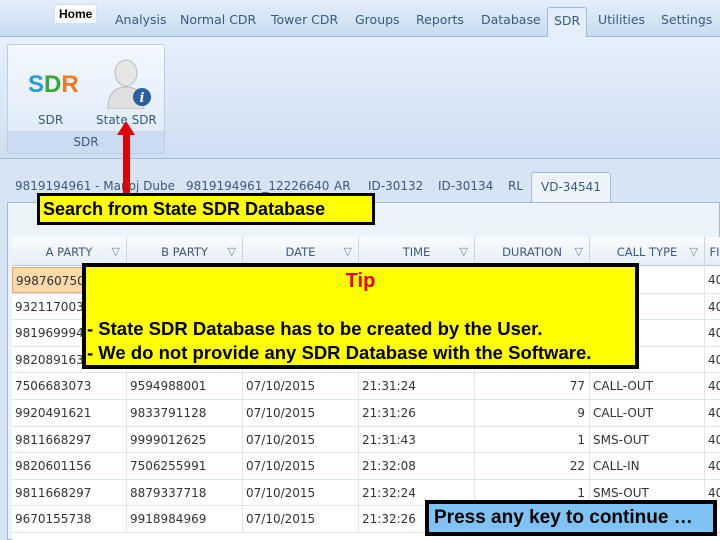 Image resolution: width=720 pixels, height=540 pixels. Describe the element at coordinates (129, 84) in the screenshot. I see `person-info-icon: i` at that location.